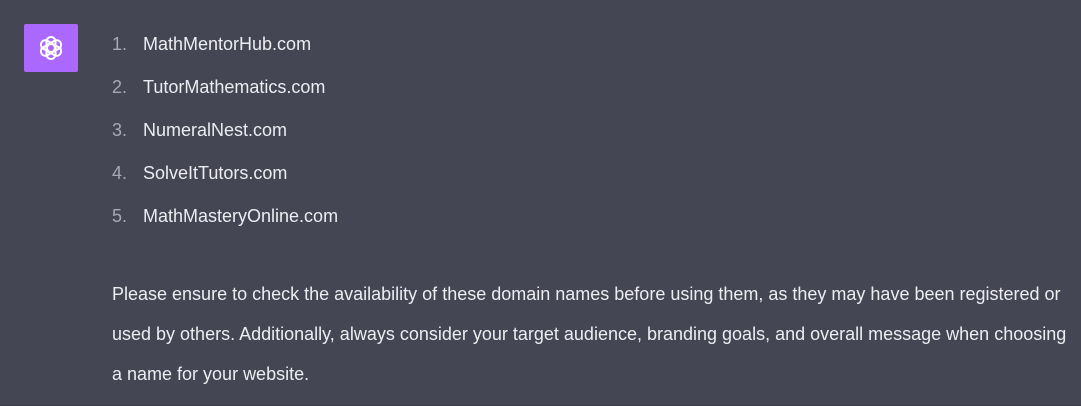 The height and width of the screenshot is (406, 1081). What do you see at coordinates (120, 130) in the screenshot?
I see `list-item-number: 3.` at bounding box center [120, 130].